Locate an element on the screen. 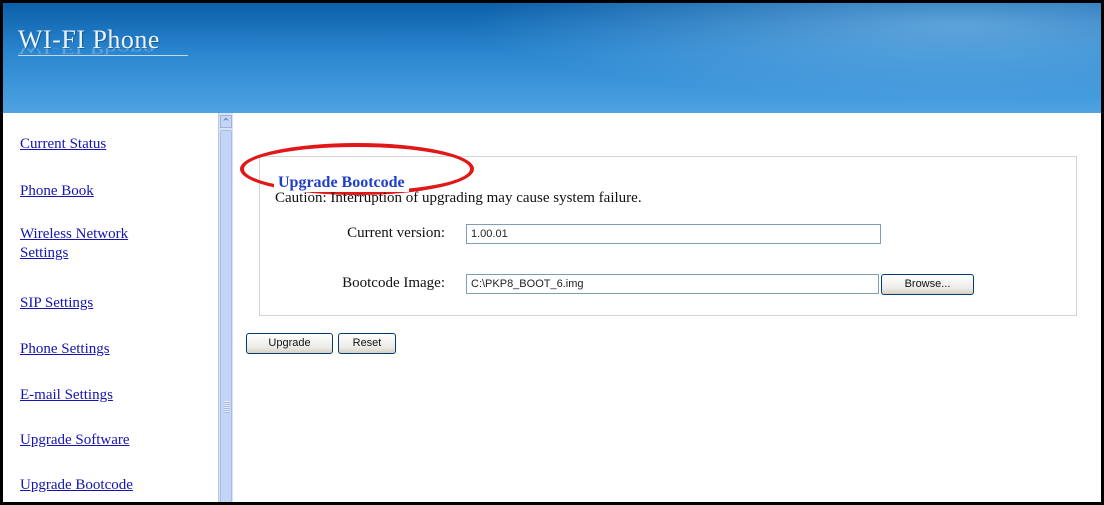 Image resolution: width=1104 pixels, height=505 pixels. sidebar-scrollbar: ^ is located at coordinates (225, 307).